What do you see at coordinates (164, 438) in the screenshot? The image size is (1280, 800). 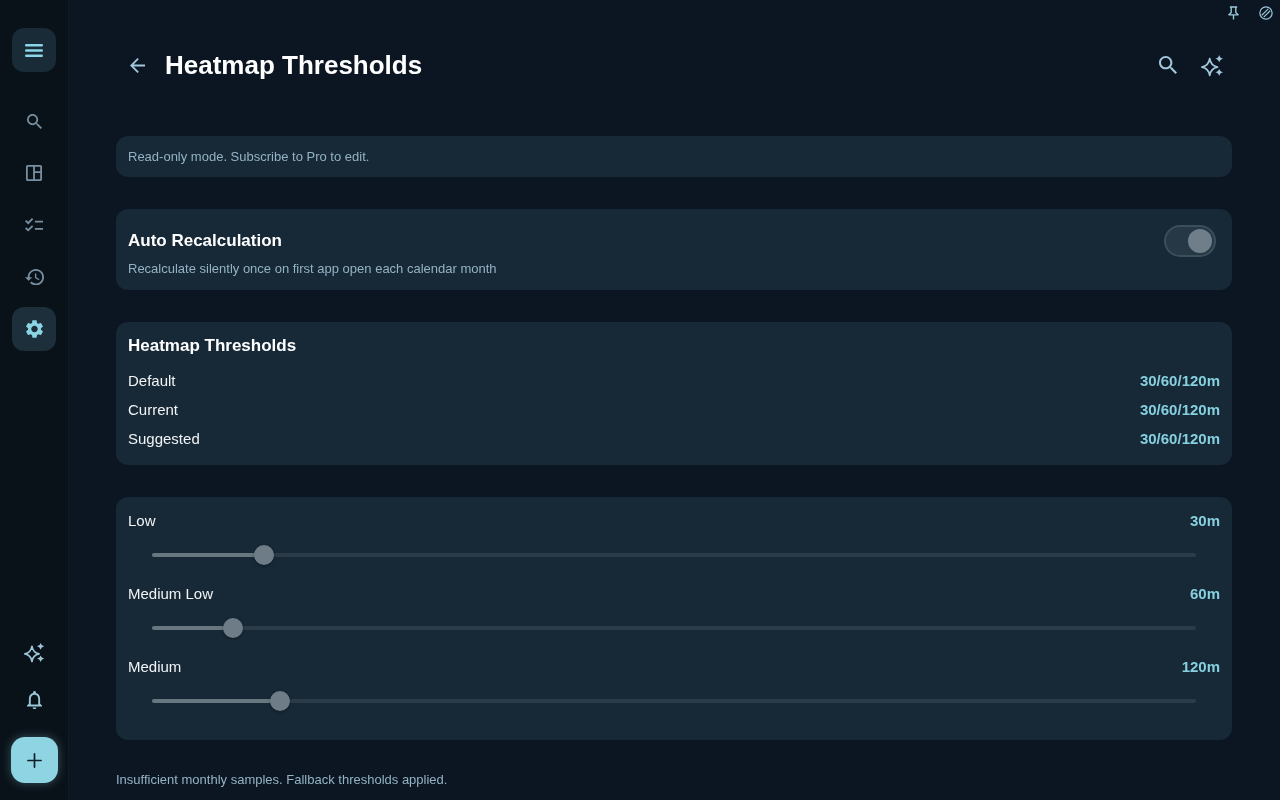 I see `row-label: Suggested` at bounding box center [164, 438].